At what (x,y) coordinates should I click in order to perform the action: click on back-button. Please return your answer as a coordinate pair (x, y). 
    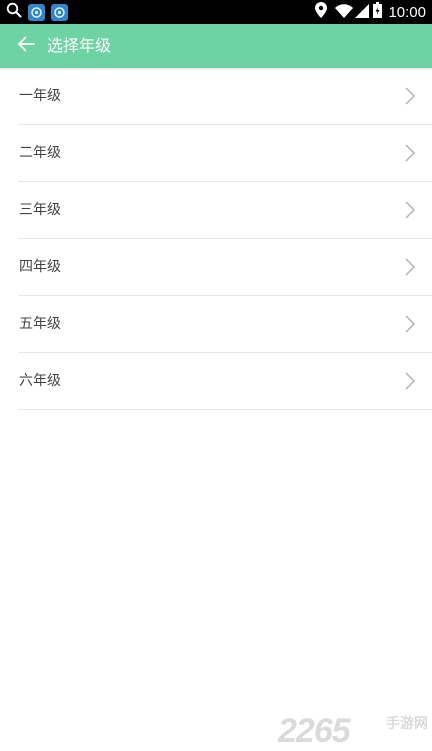
    Looking at the image, I should click on (26, 46).